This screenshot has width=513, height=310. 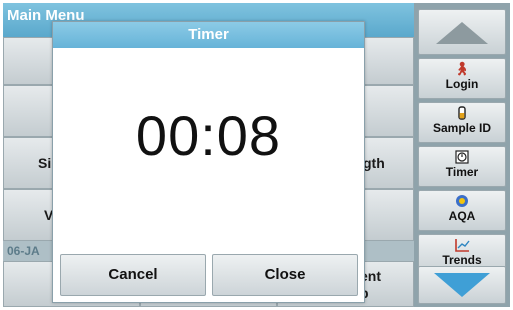 What do you see at coordinates (462, 216) in the screenshot?
I see `sidebar-item-label: AQA` at bounding box center [462, 216].